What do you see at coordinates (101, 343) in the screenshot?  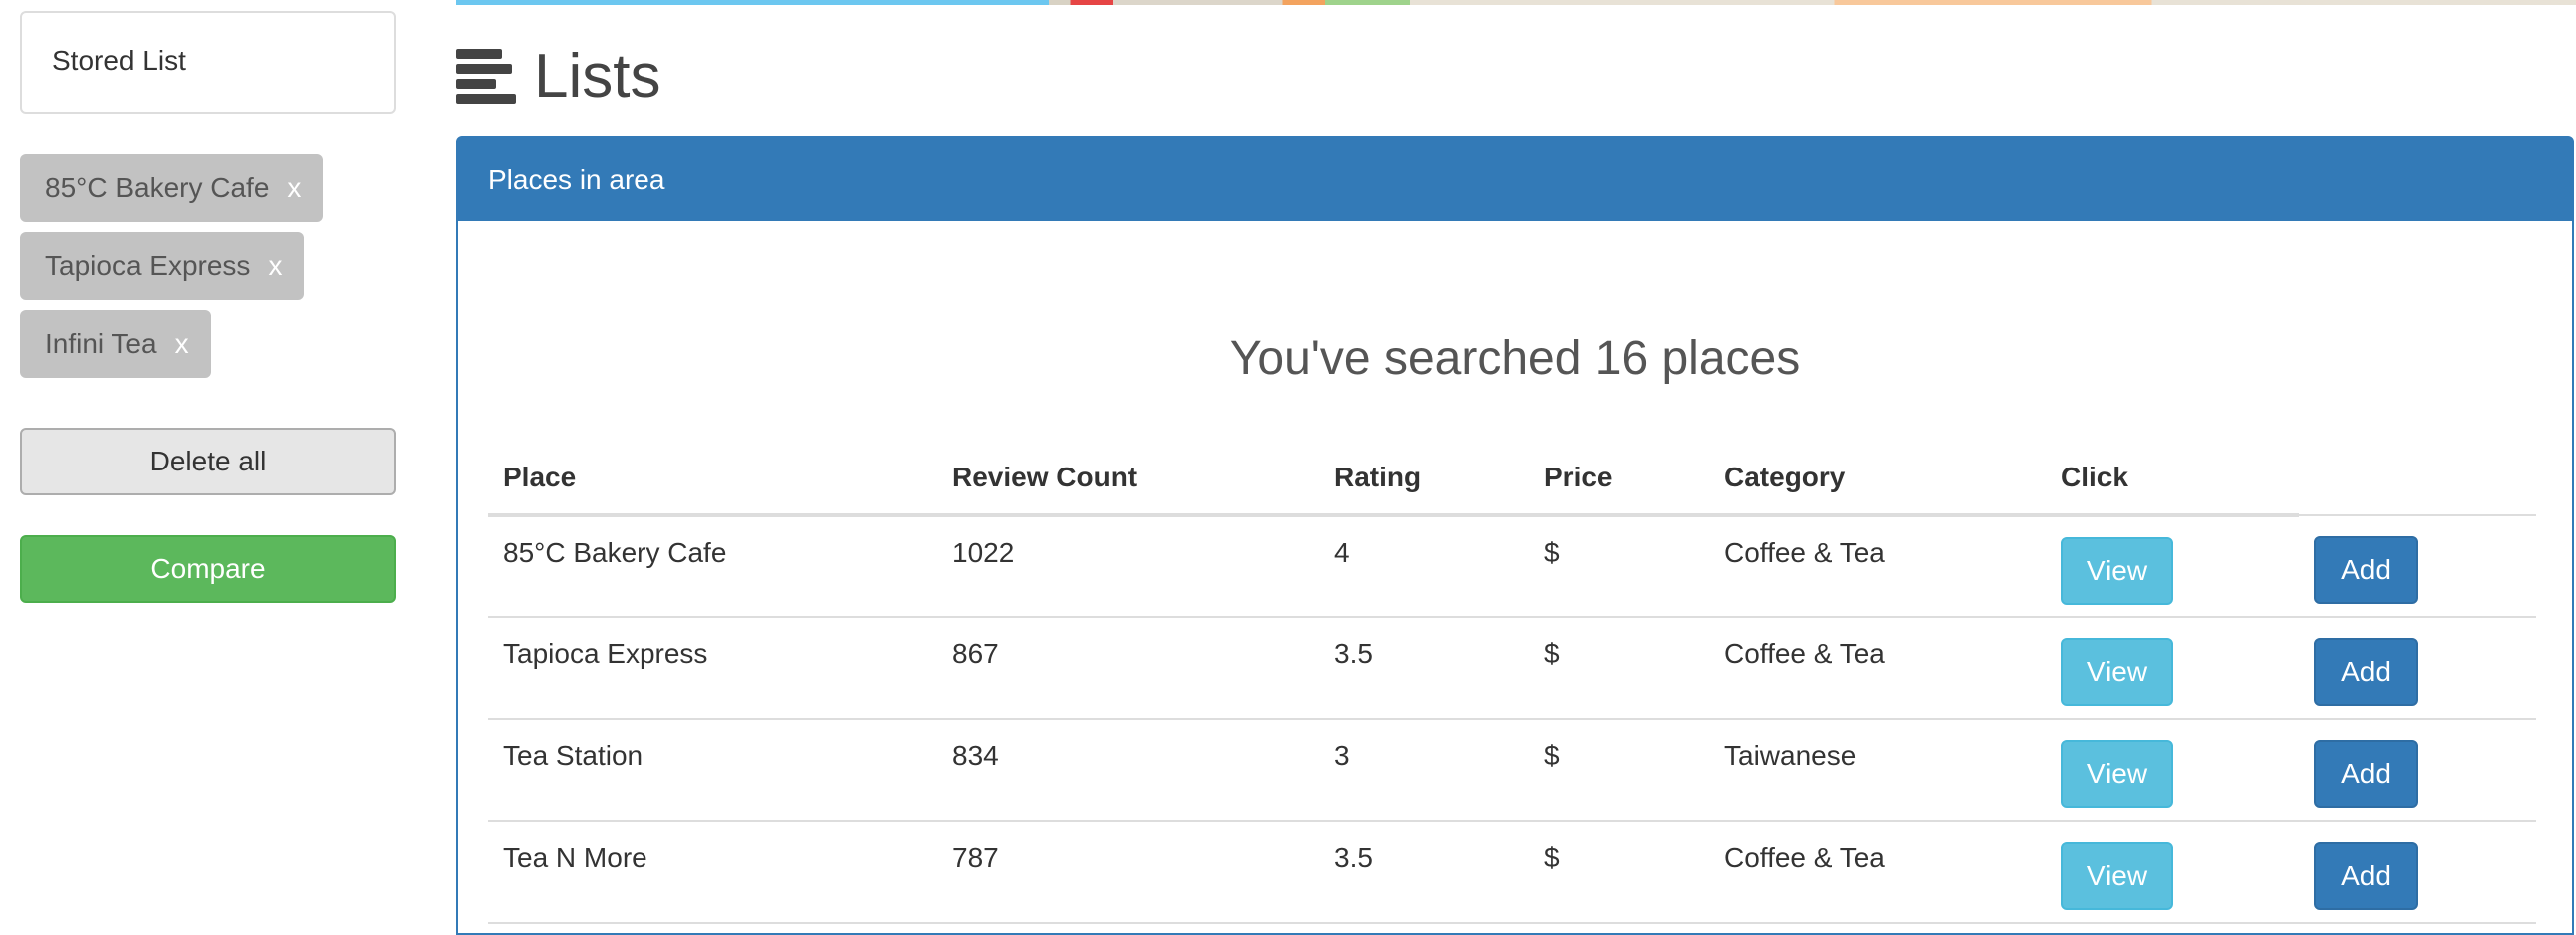 I see `chip-label: Infini Tea` at bounding box center [101, 343].